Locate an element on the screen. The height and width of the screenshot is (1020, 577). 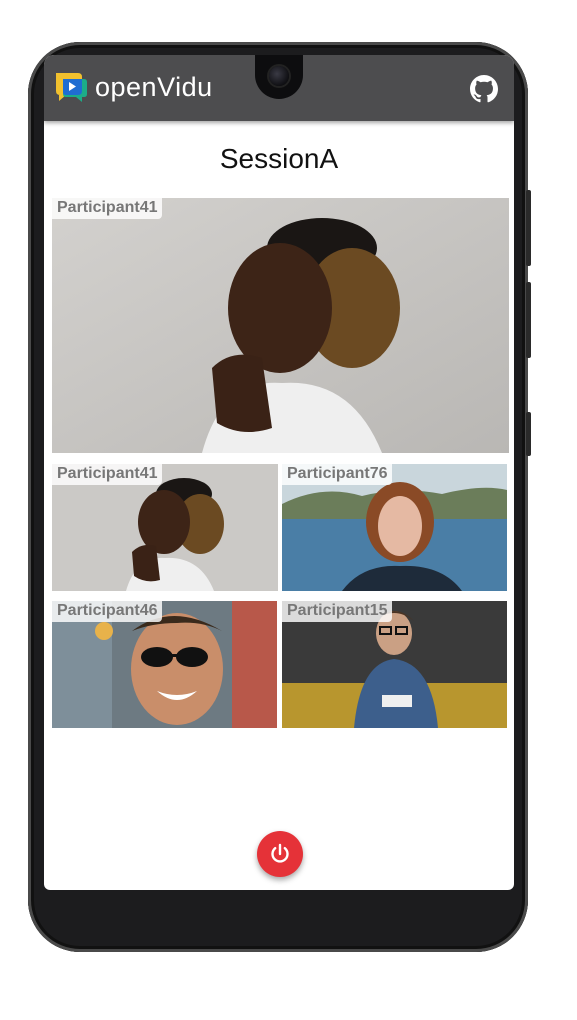
leave-session-button is located at coordinates (280, 854).